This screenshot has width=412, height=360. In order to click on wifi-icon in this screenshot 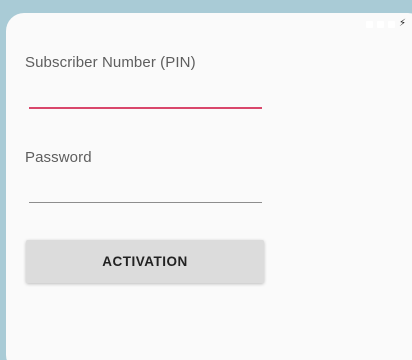, I will do `click(380, 24)`.